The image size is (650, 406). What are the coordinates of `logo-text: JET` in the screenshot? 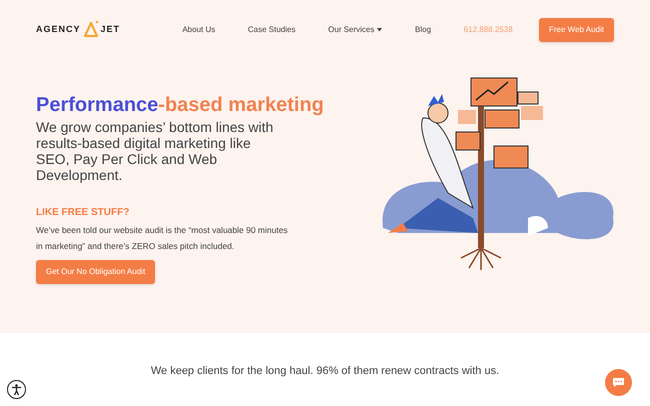 It's located at (110, 29).